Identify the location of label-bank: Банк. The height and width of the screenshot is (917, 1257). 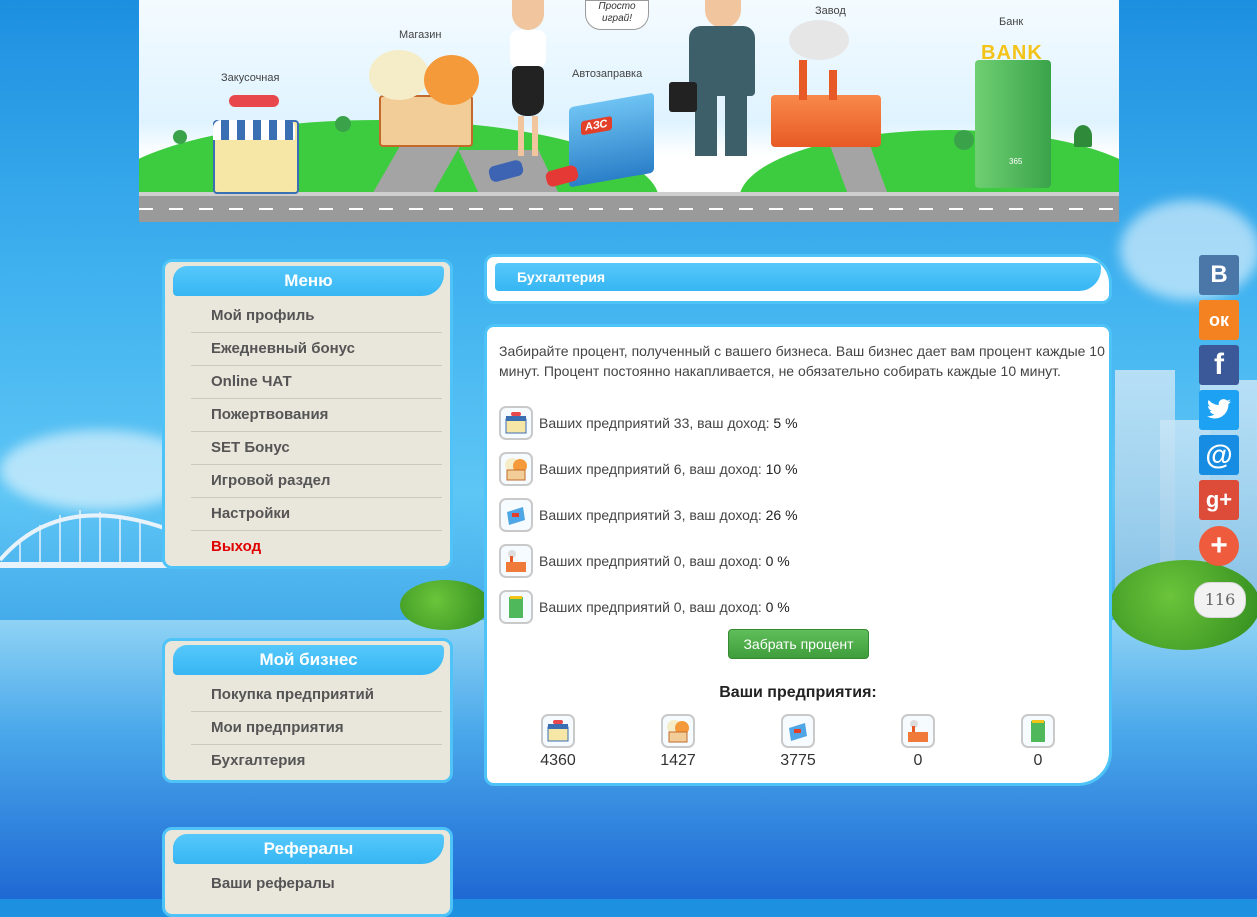
(1011, 22).